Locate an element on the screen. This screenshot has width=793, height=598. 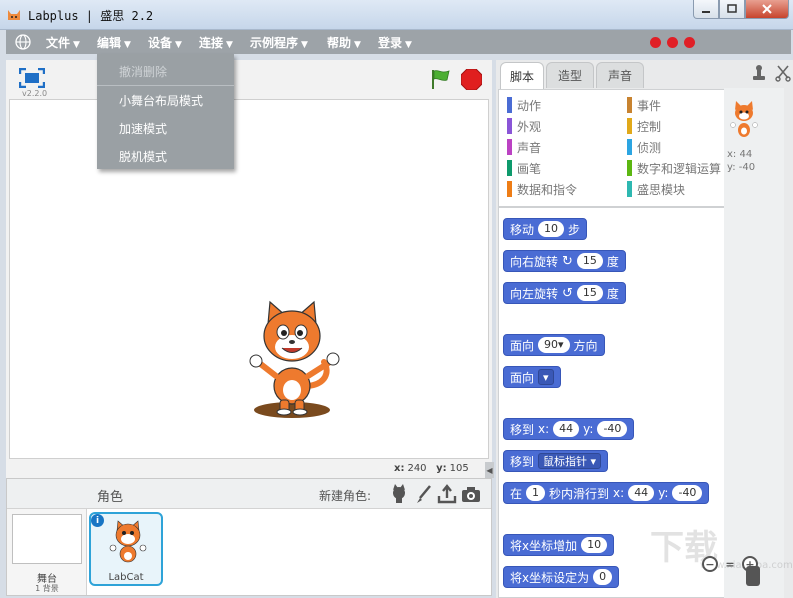
category-sensing: 侦测 is located at coordinates (644, 147).